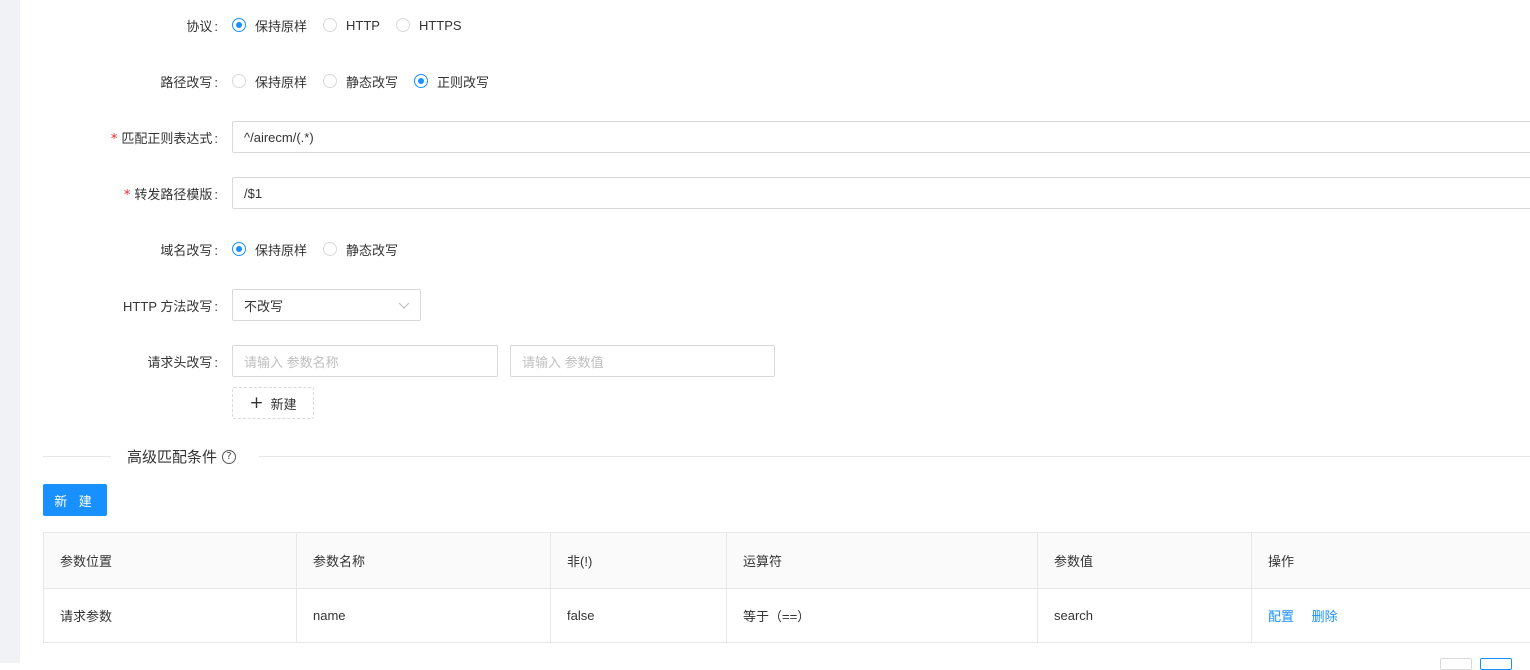 The image size is (1530, 670). Describe the element at coordinates (429, 25) in the screenshot. I see `protocol-radio-https: HTTPS` at that location.